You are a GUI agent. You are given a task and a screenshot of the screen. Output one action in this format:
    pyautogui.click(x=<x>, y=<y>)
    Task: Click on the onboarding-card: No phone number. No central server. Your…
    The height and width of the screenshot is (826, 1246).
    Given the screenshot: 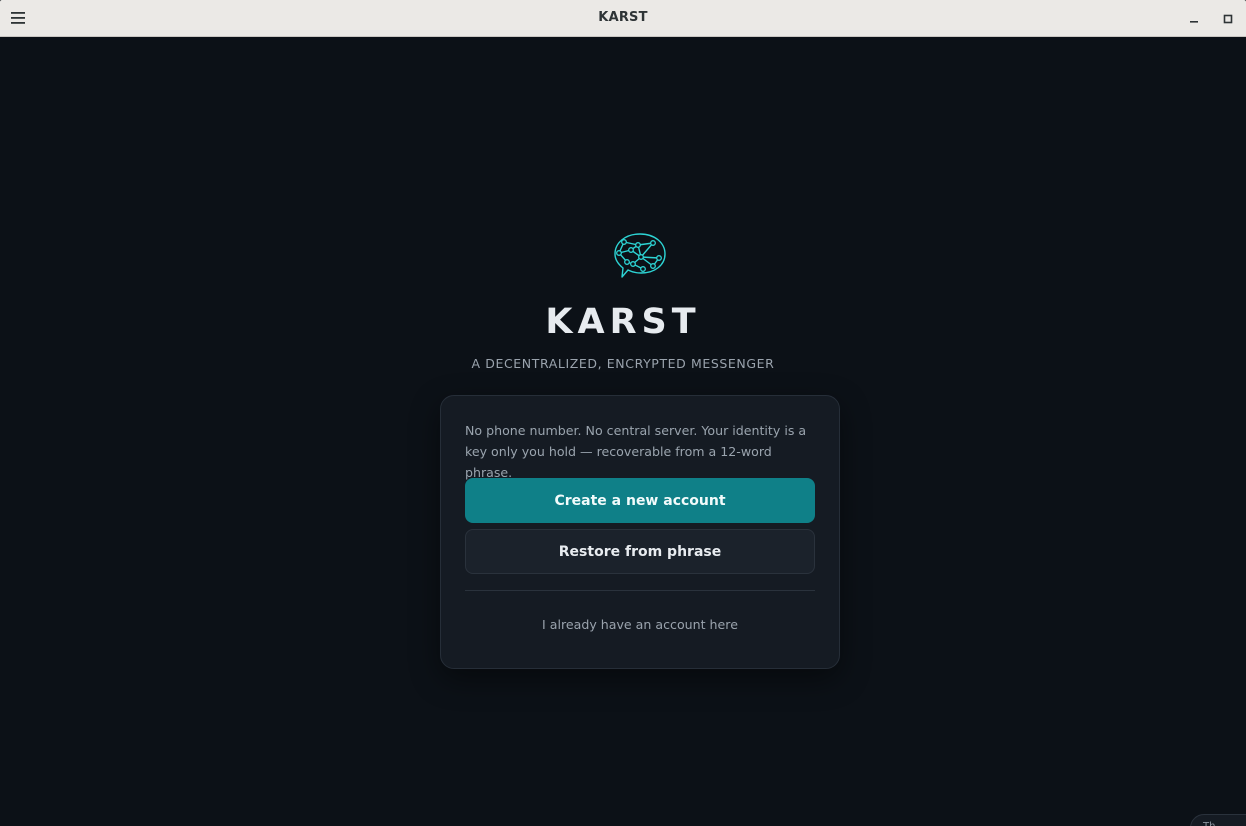 What is the action you would take?
    pyautogui.click(x=640, y=532)
    